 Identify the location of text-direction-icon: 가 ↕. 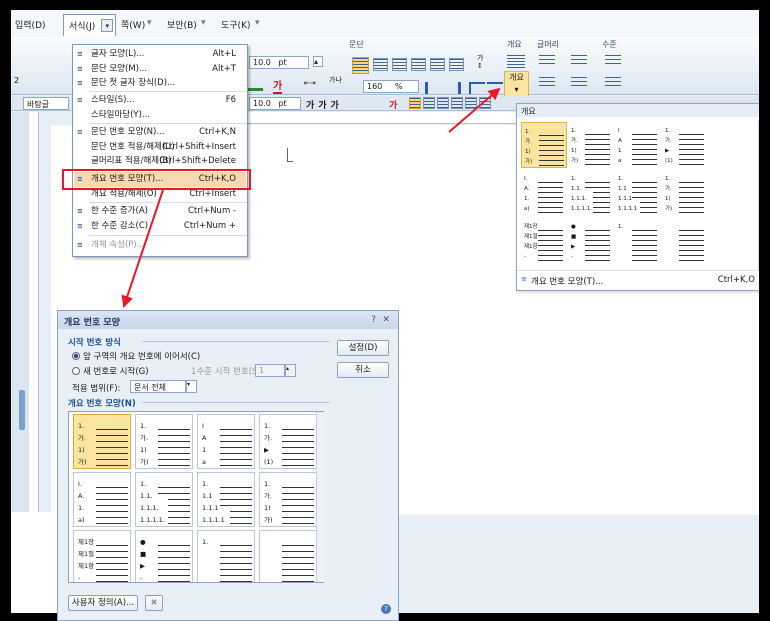
(480, 62).